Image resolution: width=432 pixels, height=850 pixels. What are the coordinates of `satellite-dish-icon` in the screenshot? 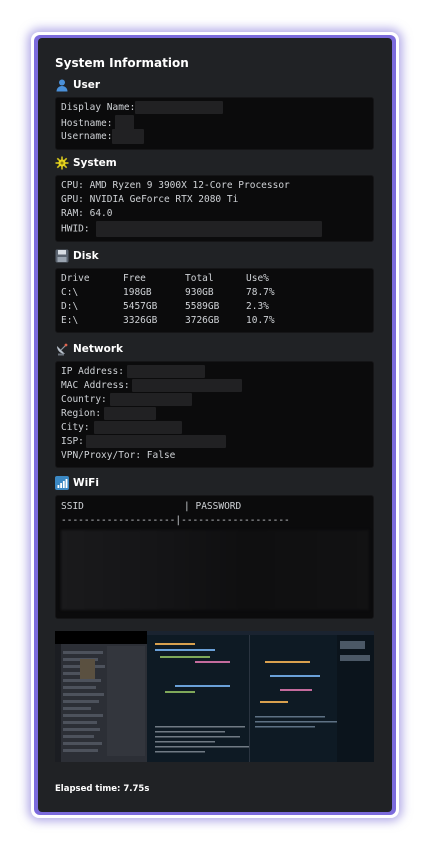 It's located at (62, 349).